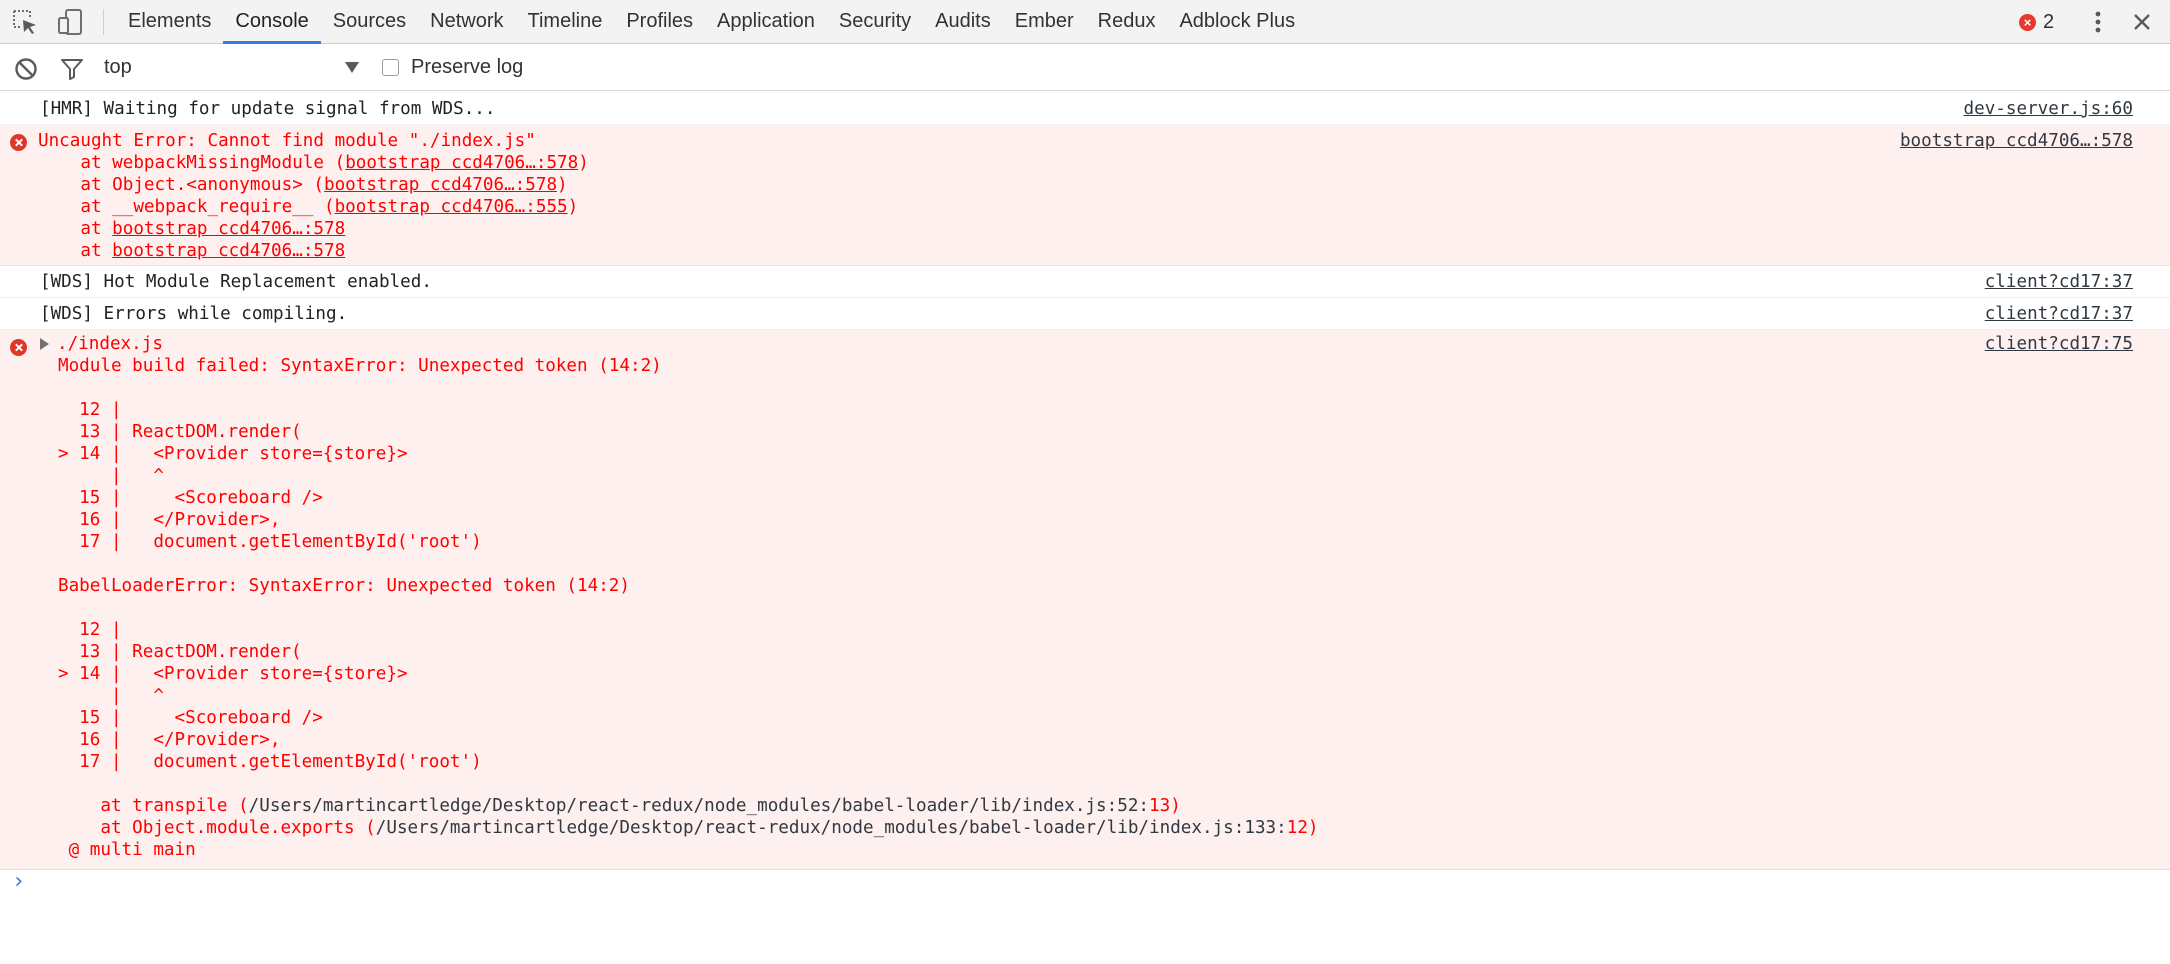 The height and width of the screenshot is (964, 2170). Describe the element at coordinates (169, 22) in the screenshot. I see `tab-elements: Elements` at that location.